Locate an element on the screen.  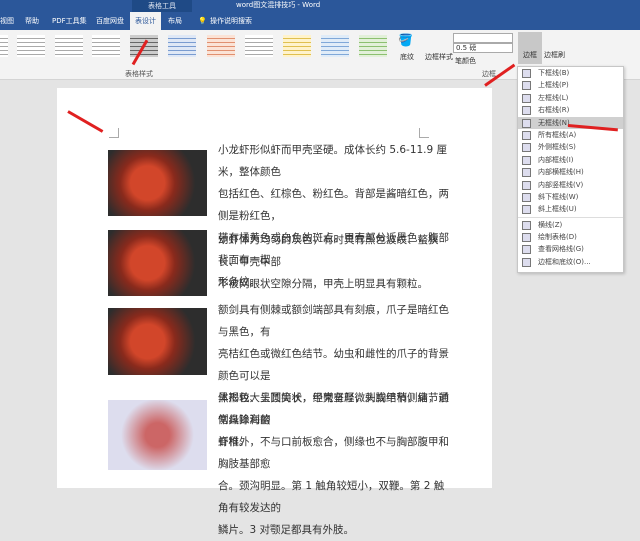
group-label-table-styles: 表格样式 is located at coordinates (139, 74).